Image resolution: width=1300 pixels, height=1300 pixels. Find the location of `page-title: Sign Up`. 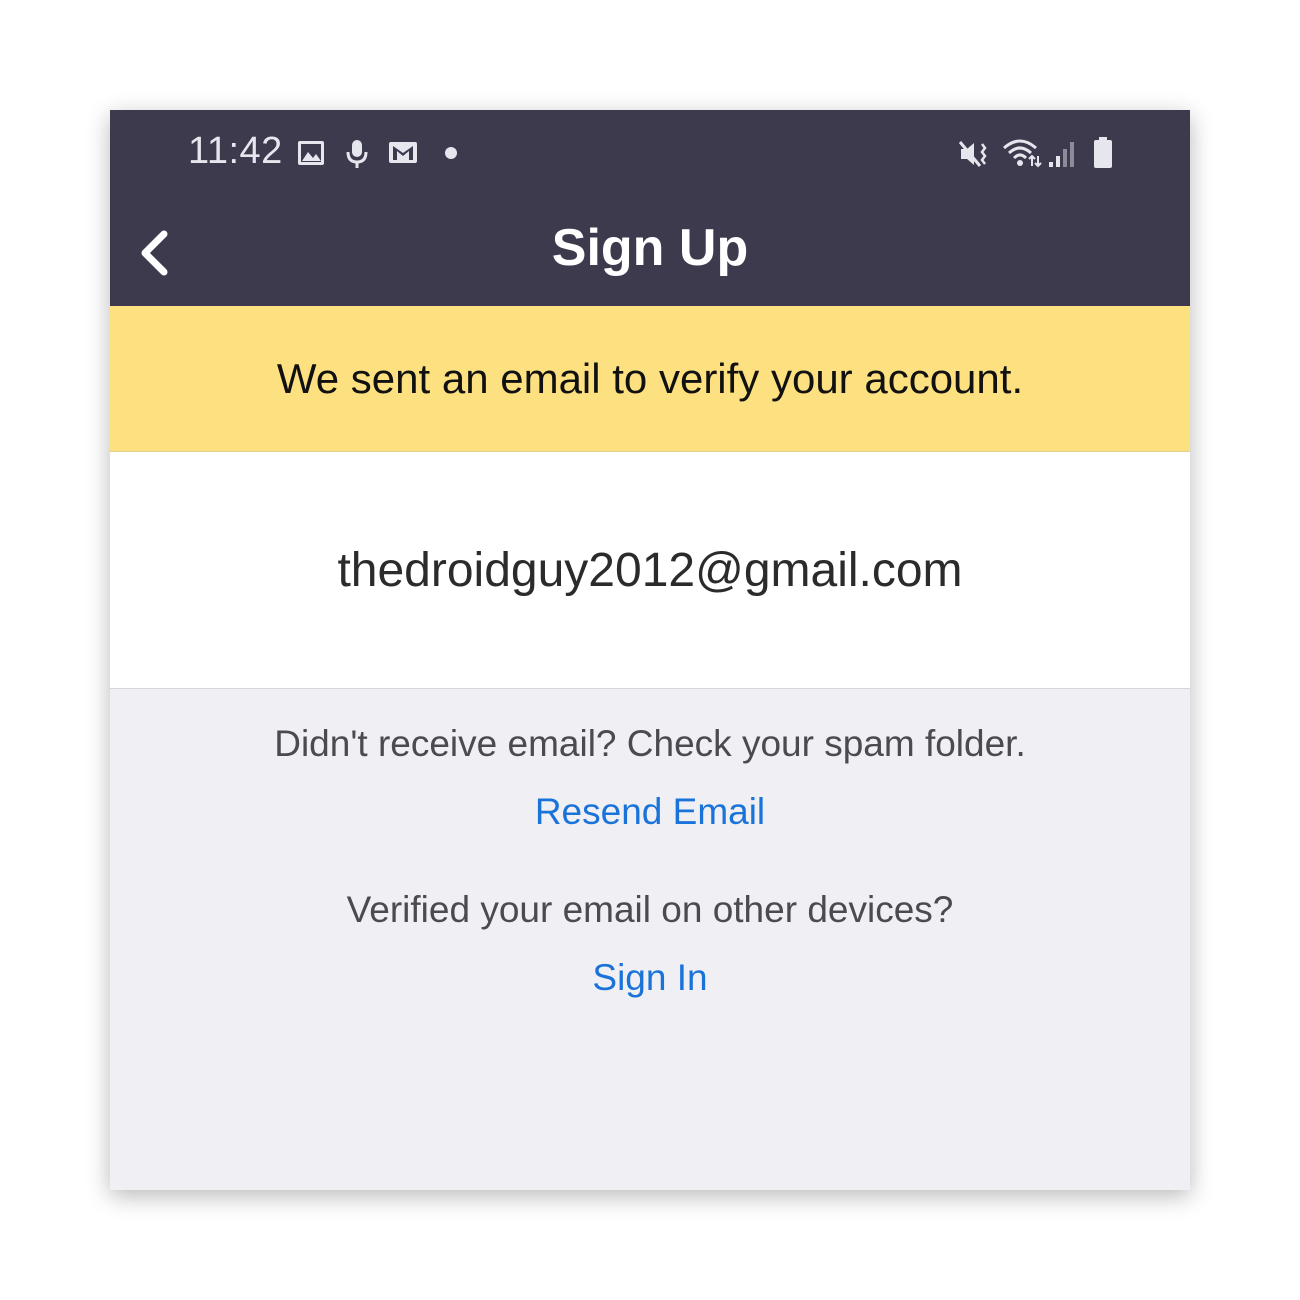

page-title: Sign Up is located at coordinates (650, 248).